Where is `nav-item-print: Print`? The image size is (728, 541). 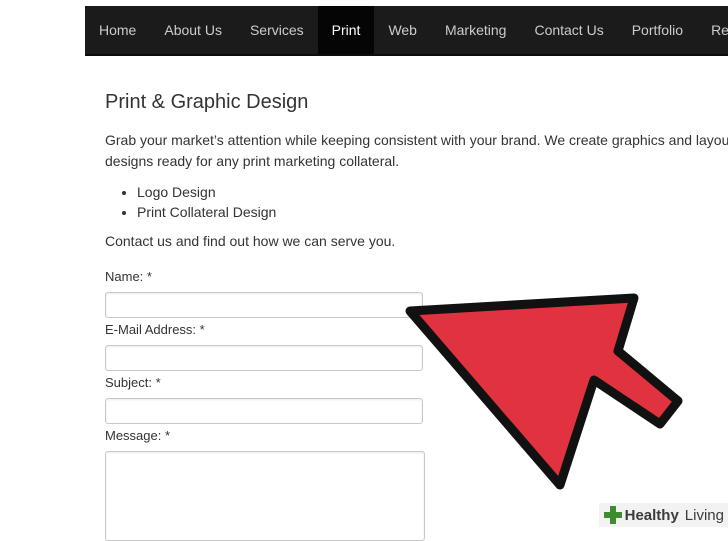
nav-item-print: Print is located at coordinates (346, 30).